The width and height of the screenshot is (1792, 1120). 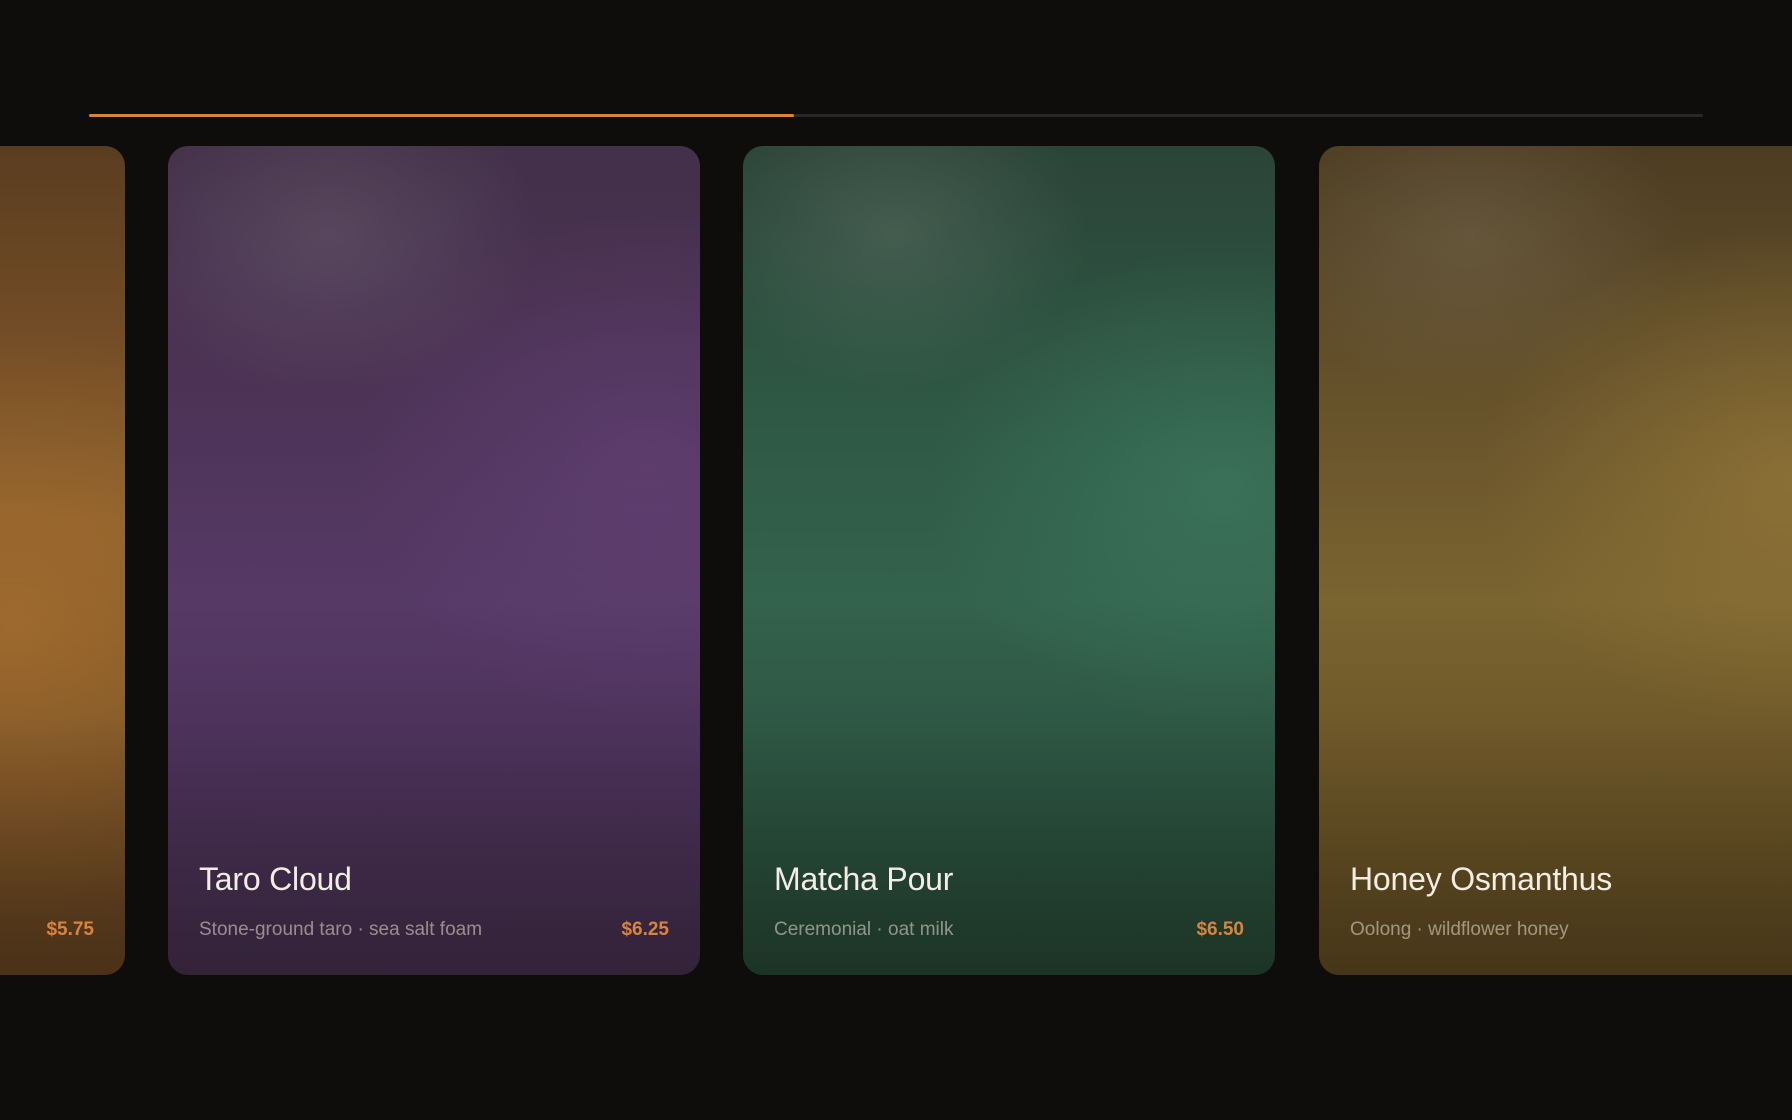 I want to click on card-price: $6.50, so click(x=1220, y=929).